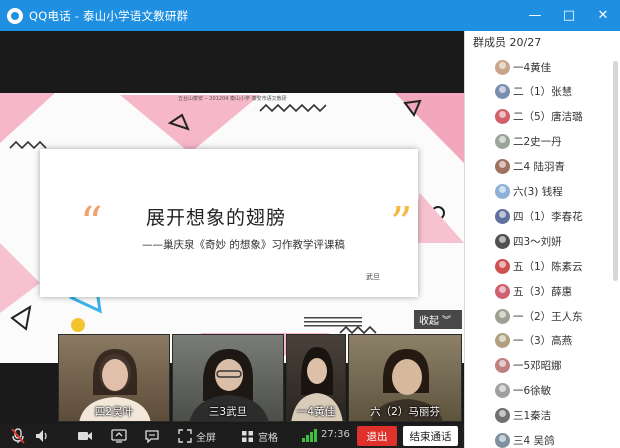 The height and width of the screenshot is (448, 620). I want to click on member-item: 二4 陆羽青, so click(530, 167).